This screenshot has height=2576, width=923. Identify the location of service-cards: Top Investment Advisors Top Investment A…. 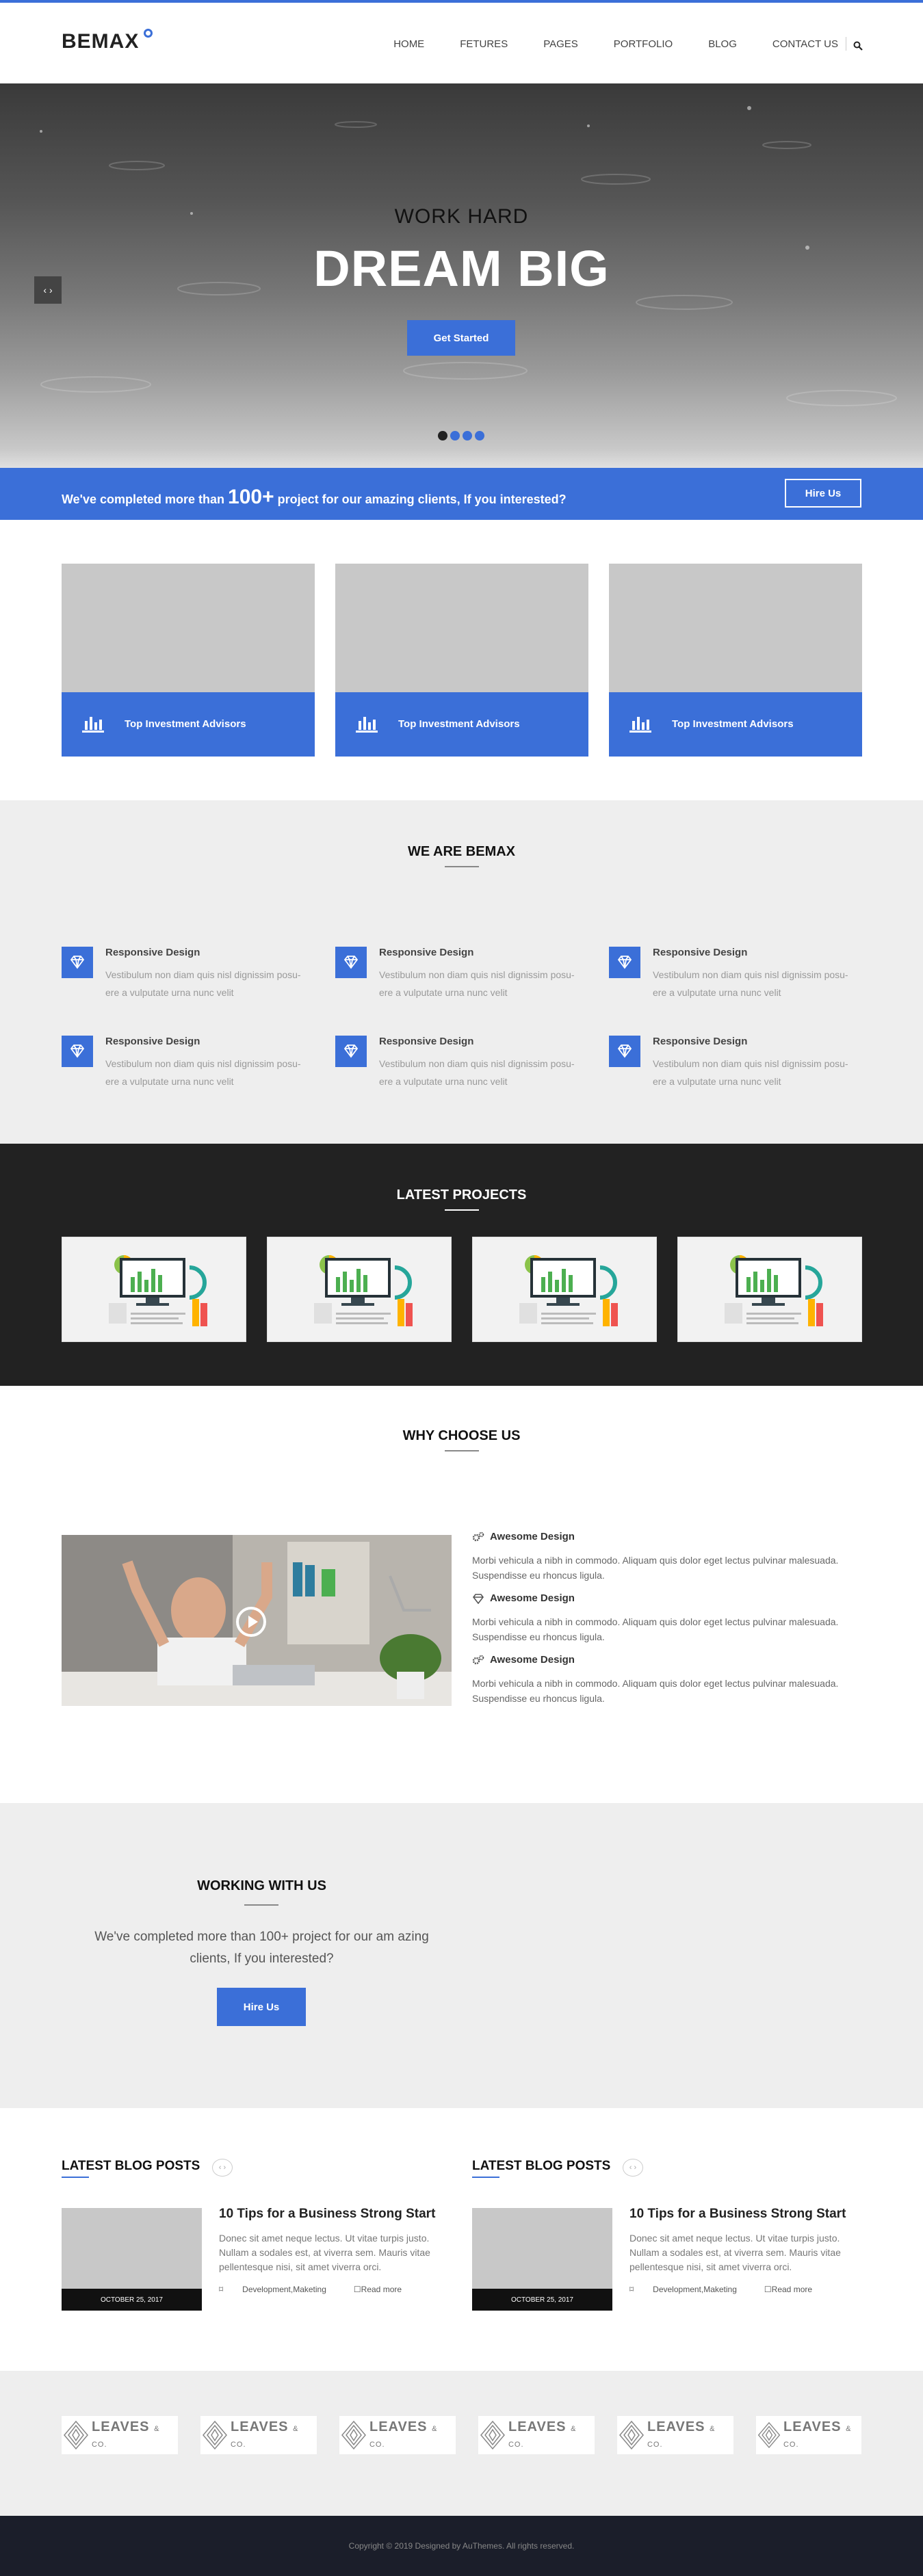
(462, 660).